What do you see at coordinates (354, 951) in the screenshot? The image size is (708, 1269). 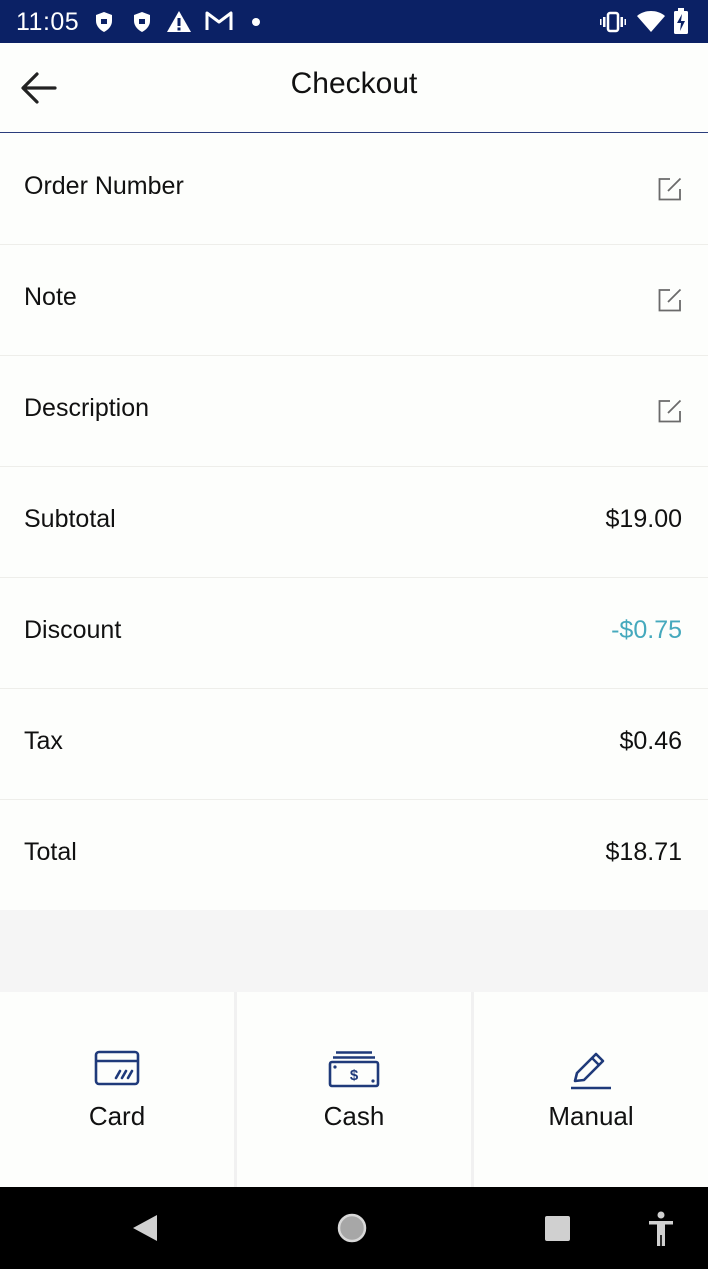 I see `content-spacer` at bounding box center [354, 951].